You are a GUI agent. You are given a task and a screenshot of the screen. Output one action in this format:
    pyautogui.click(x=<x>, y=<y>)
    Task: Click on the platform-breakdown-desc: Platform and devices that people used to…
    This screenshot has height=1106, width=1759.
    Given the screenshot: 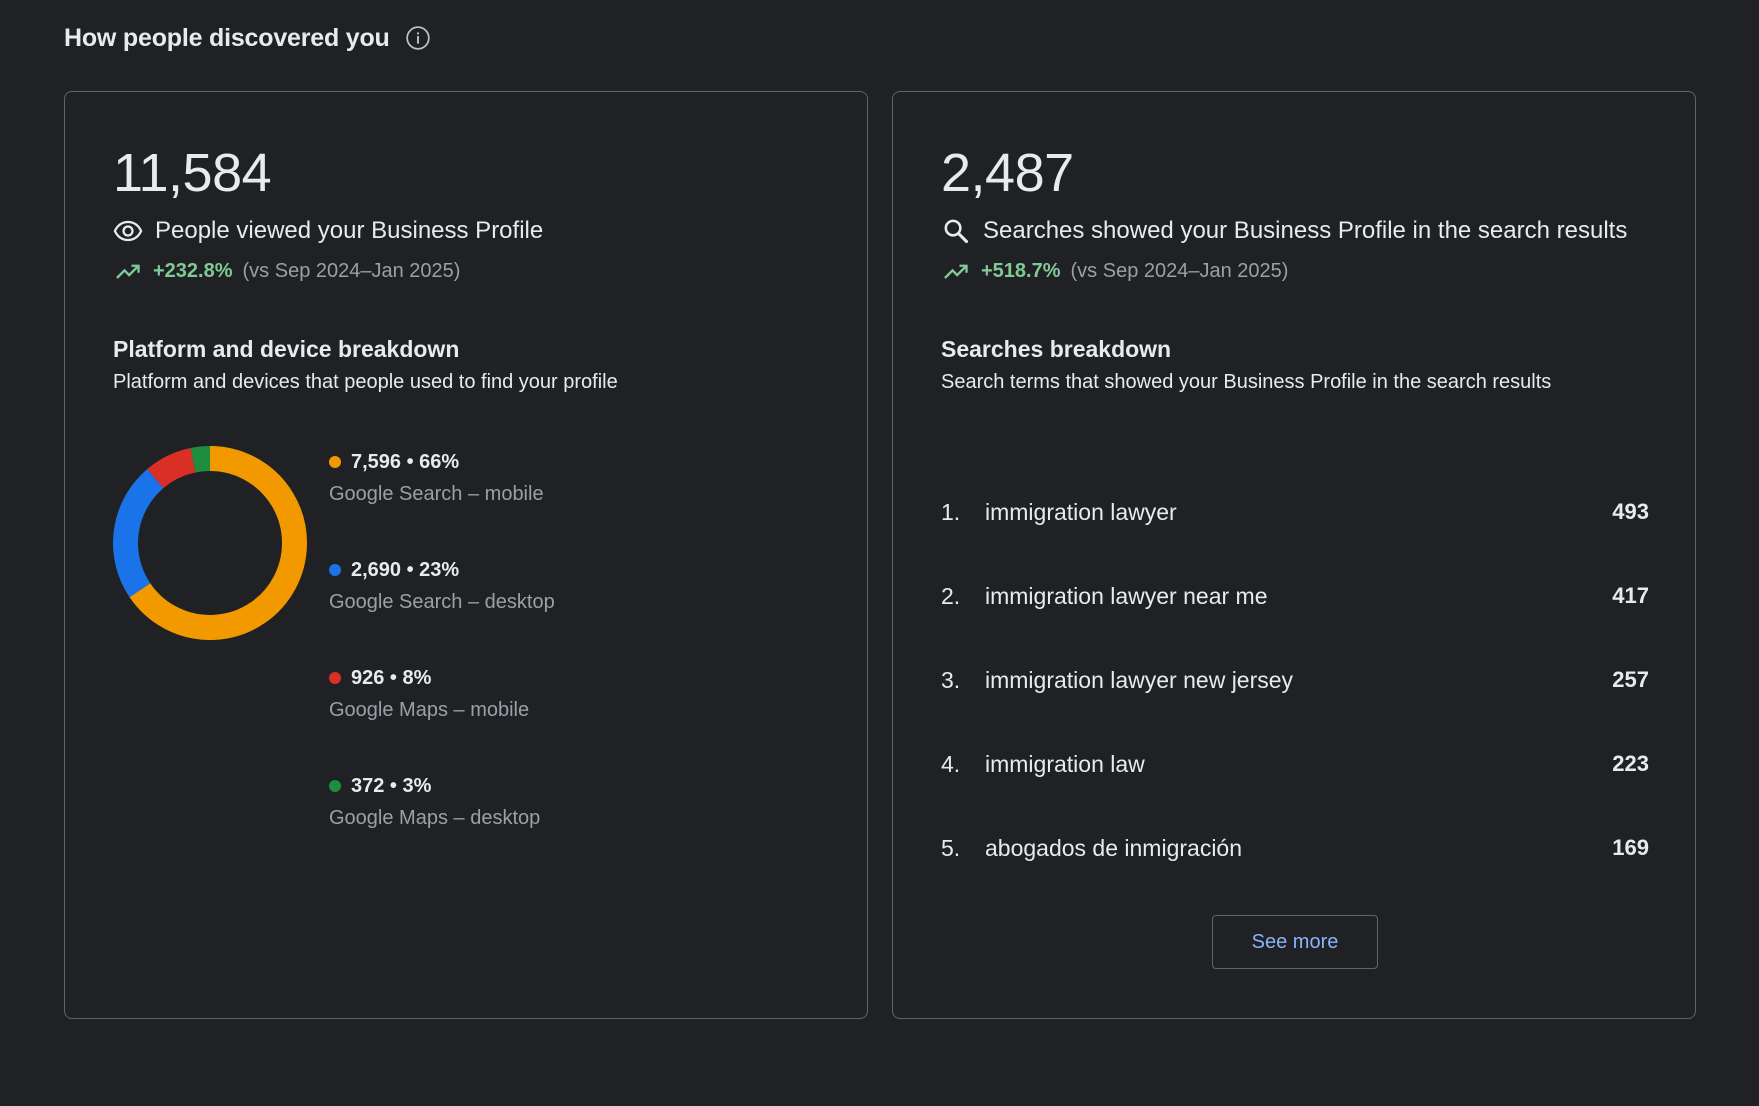 What is the action you would take?
    pyautogui.click(x=365, y=382)
    